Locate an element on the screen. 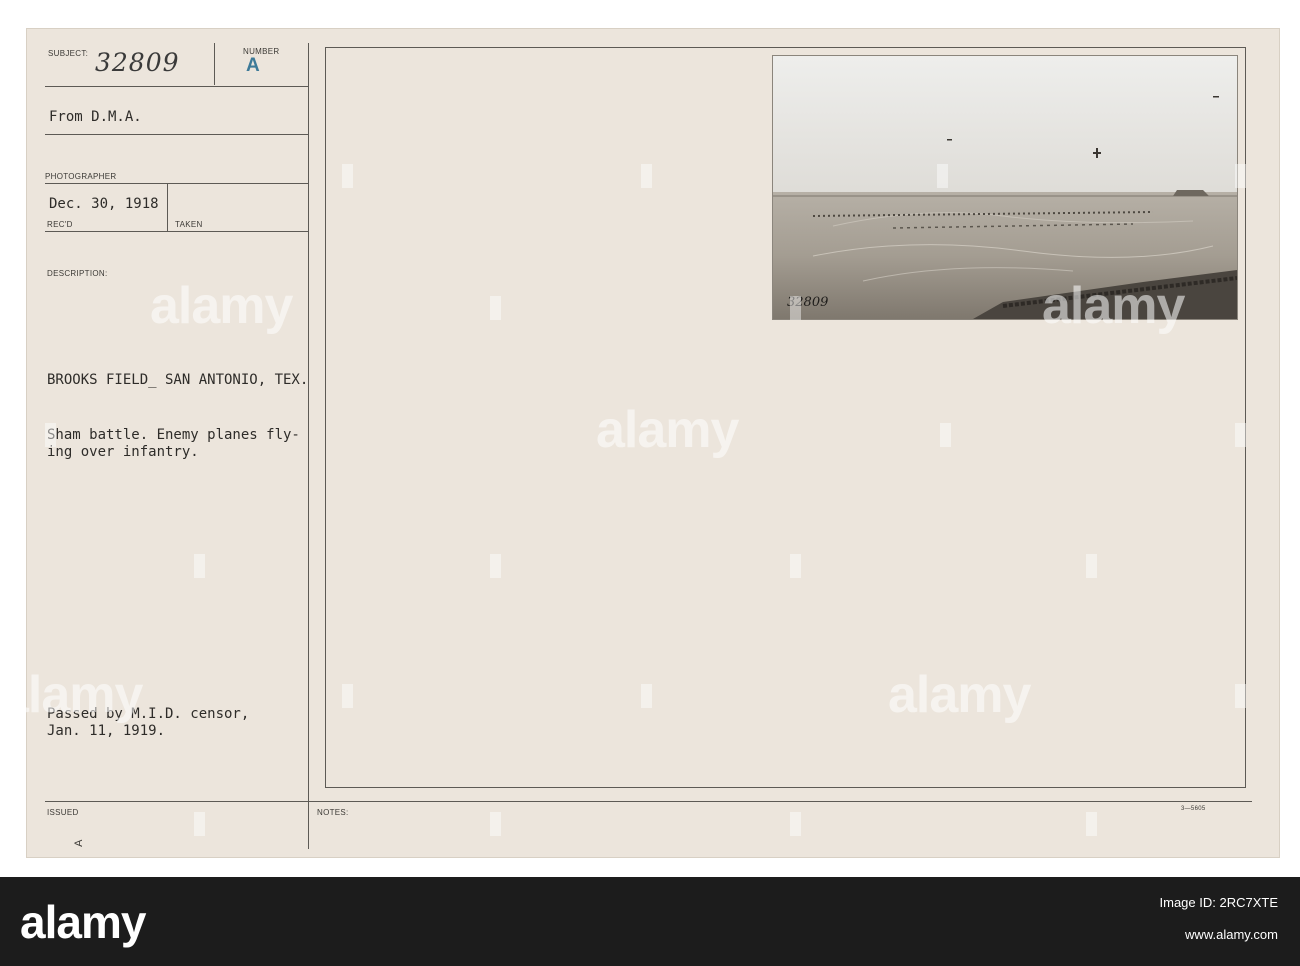 The height and width of the screenshot is (966, 1300). recd-label: REC'D is located at coordinates (60, 224).